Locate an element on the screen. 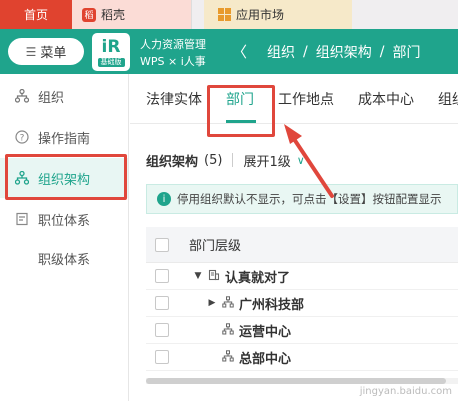 Image resolution: width=458 pixels, height=401 pixels. breadcrumb-item-org: 组织 is located at coordinates (281, 52).